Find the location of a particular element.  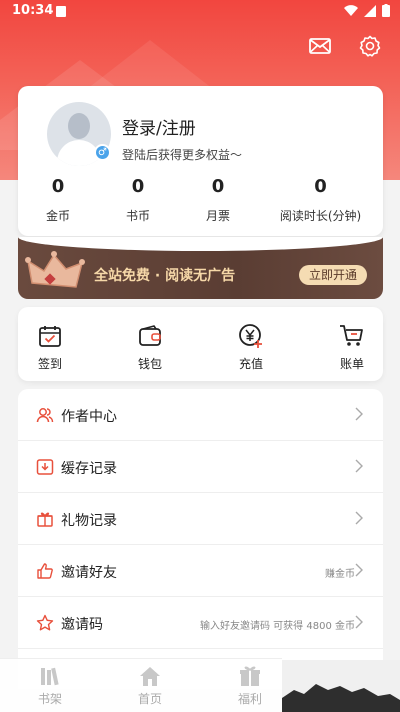

status-time: 10:34 is located at coordinates (33, 10).